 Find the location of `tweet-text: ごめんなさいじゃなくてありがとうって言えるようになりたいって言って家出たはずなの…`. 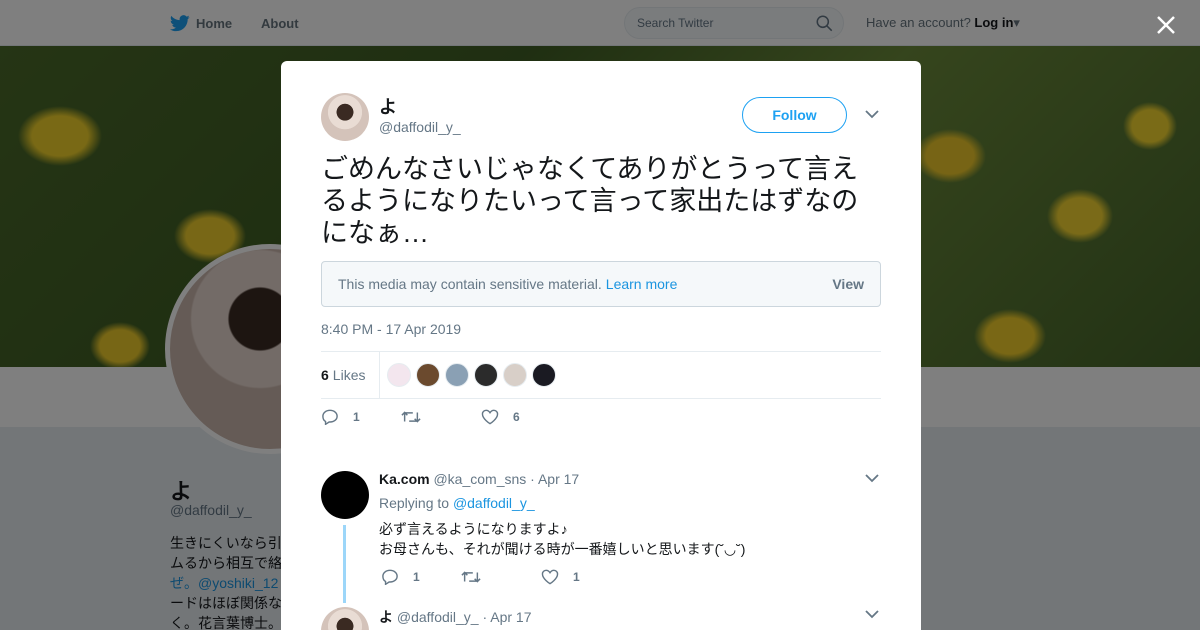

tweet-text: ごめんなさいじゃなくてありがとうって言えるようになりたいって言って家出たはずなの… is located at coordinates (590, 201).